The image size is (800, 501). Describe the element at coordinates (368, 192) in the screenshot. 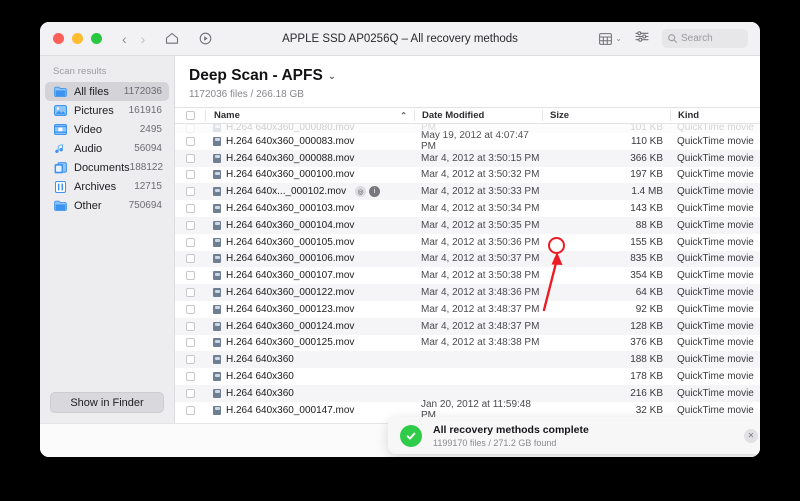

I see `row-actions: ◎ i` at that location.